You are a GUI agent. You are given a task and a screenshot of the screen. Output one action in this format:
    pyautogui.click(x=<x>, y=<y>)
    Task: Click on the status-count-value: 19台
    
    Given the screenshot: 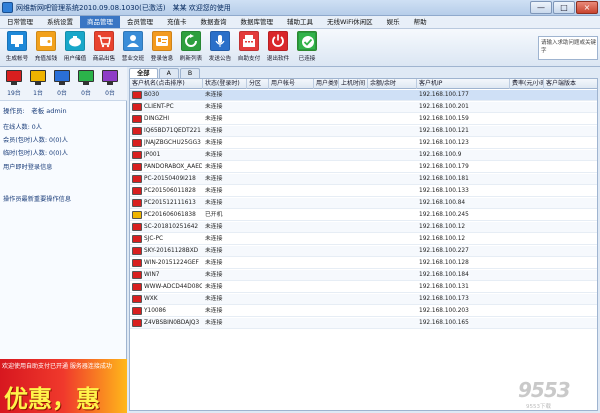 What is the action you would take?
    pyautogui.click(x=14, y=93)
    